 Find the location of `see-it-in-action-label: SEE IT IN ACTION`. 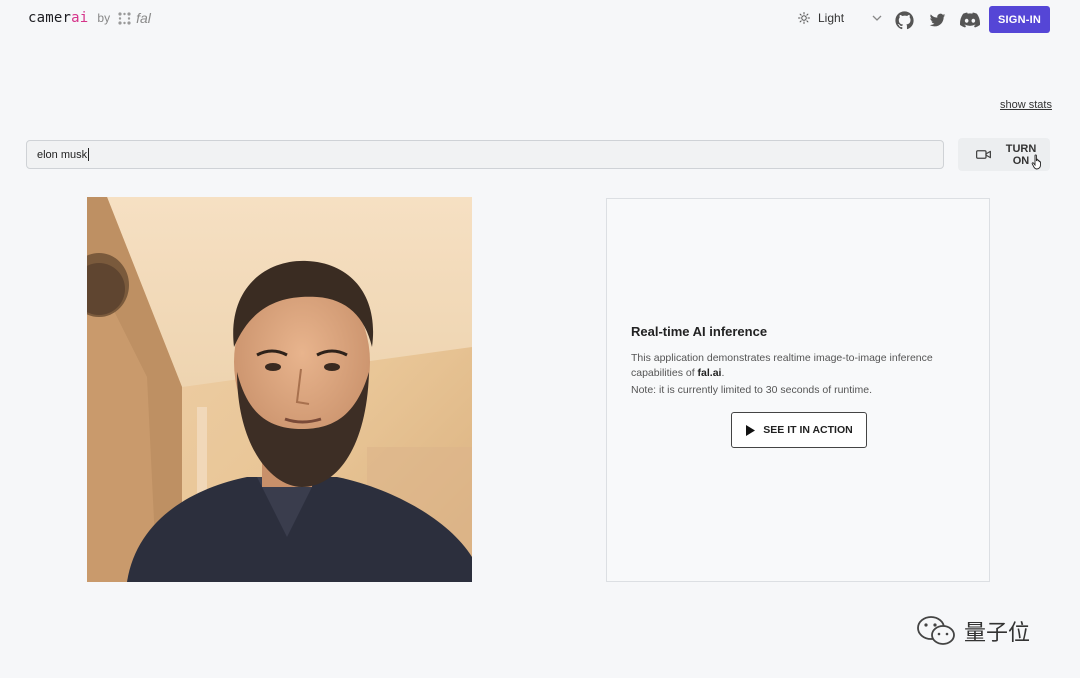

see-it-in-action-label: SEE IT IN ACTION is located at coordinates (808, 430).